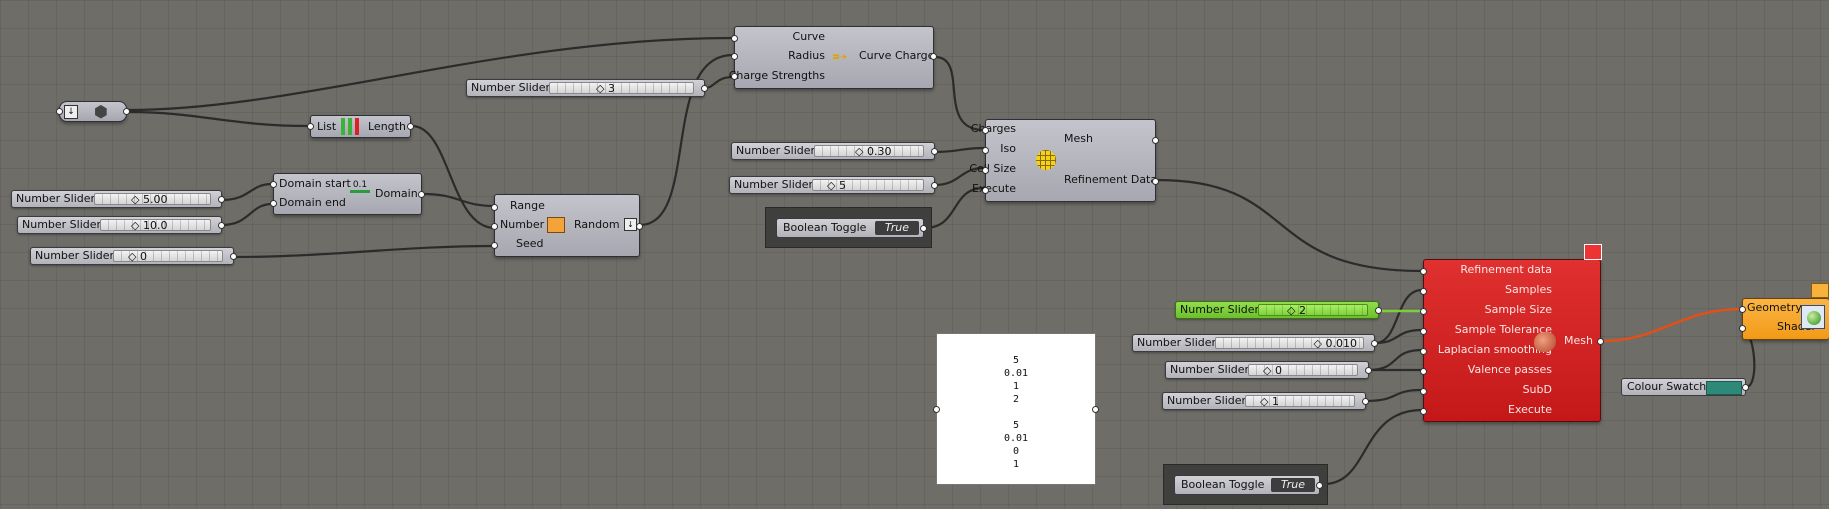  I want to click on number-slider-seed: Number Slider ◇ 0, so click(133, 256).